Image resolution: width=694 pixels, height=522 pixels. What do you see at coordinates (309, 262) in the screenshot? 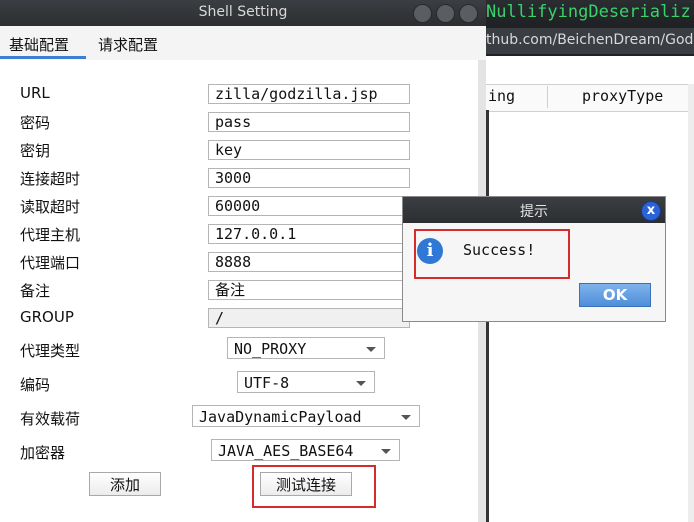
I see `proxy-port-field: 8888` at bounding box center [309, 262].